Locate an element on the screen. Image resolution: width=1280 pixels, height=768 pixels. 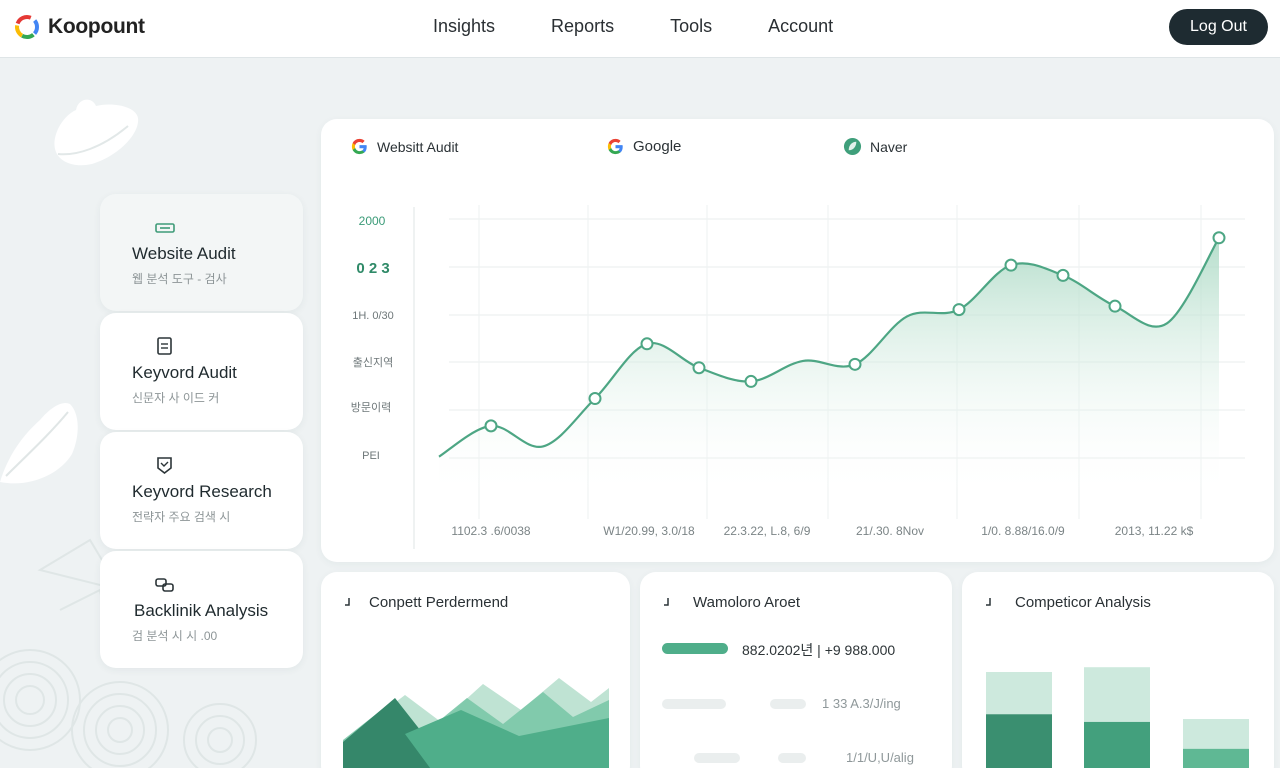
sidebar-item-website-audit: Website Audit 웹 분석 도구 - 검사 is located at coordinates (201, 252).